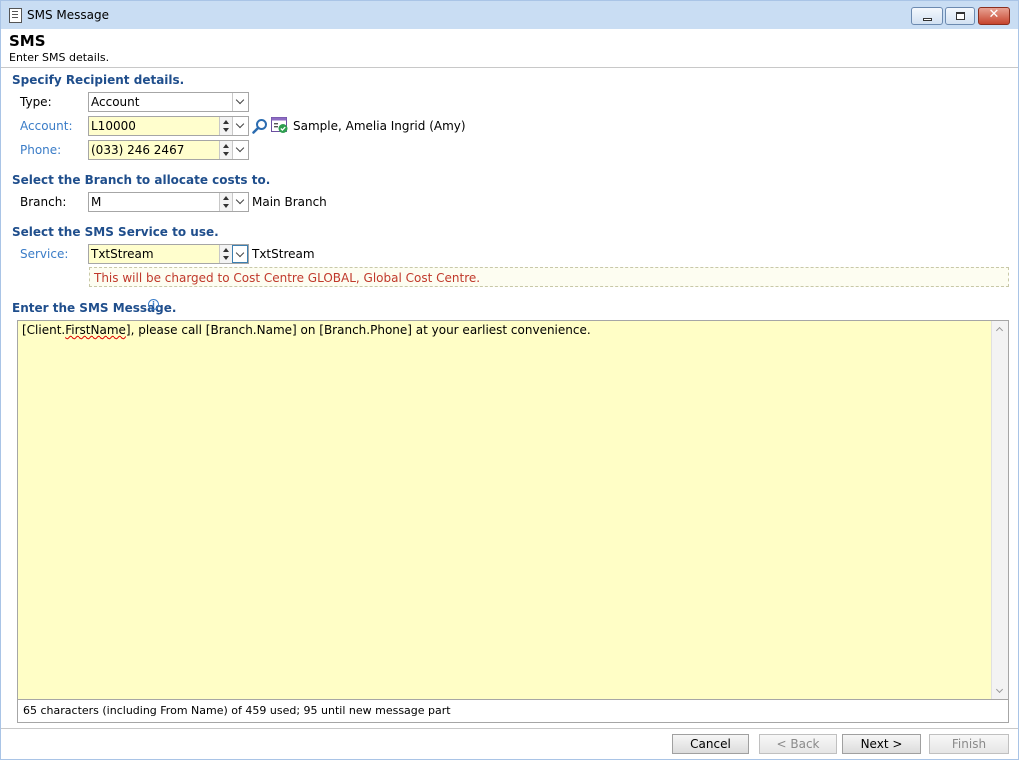 This screenshot has width=1019, height=760. Describe the element at coordinates (46, 126) in the screenshot. I see `account-label: Account:` at that location.